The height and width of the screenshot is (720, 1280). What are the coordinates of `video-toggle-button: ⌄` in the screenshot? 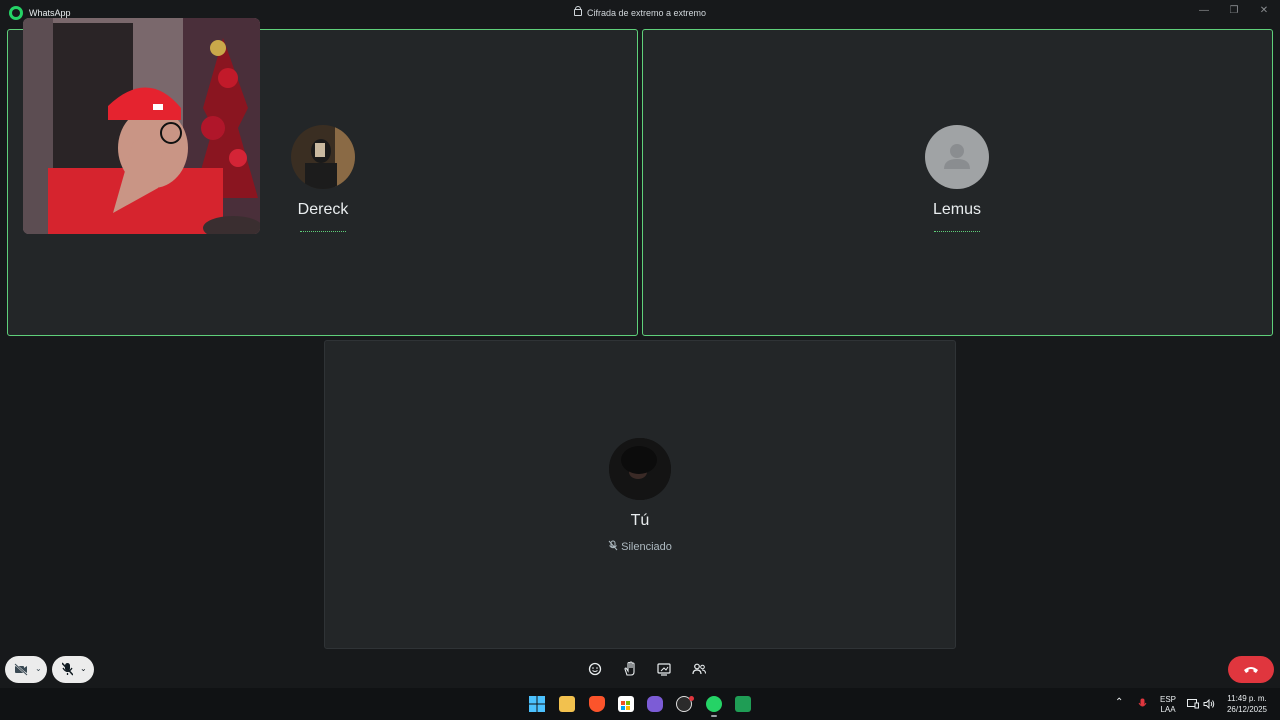 It's located at (26, 669).